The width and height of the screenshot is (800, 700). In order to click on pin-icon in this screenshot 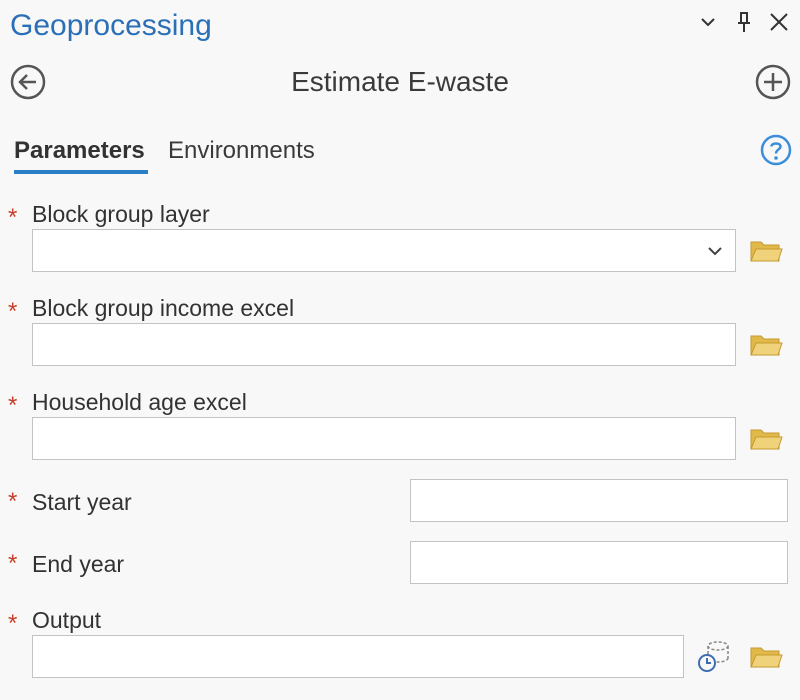, I will do `click(744, 22)`.